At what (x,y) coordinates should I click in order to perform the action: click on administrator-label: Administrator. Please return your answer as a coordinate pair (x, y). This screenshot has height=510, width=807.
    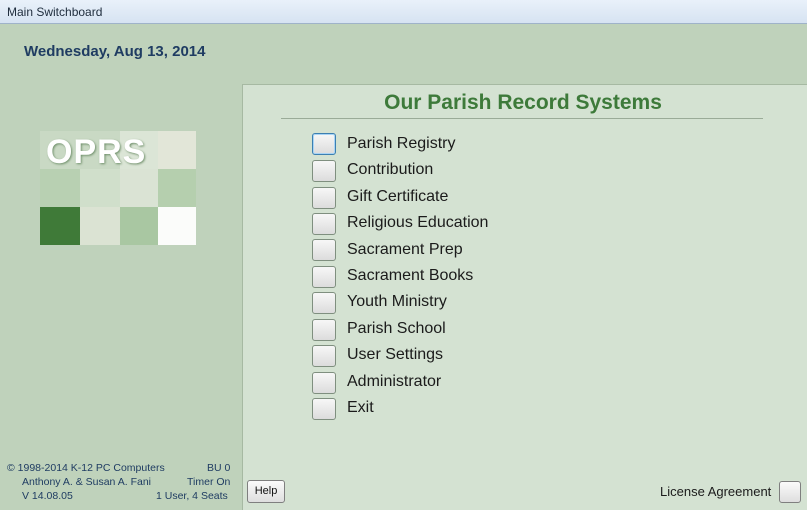
    Looking at the image, I should click on (394, 382).